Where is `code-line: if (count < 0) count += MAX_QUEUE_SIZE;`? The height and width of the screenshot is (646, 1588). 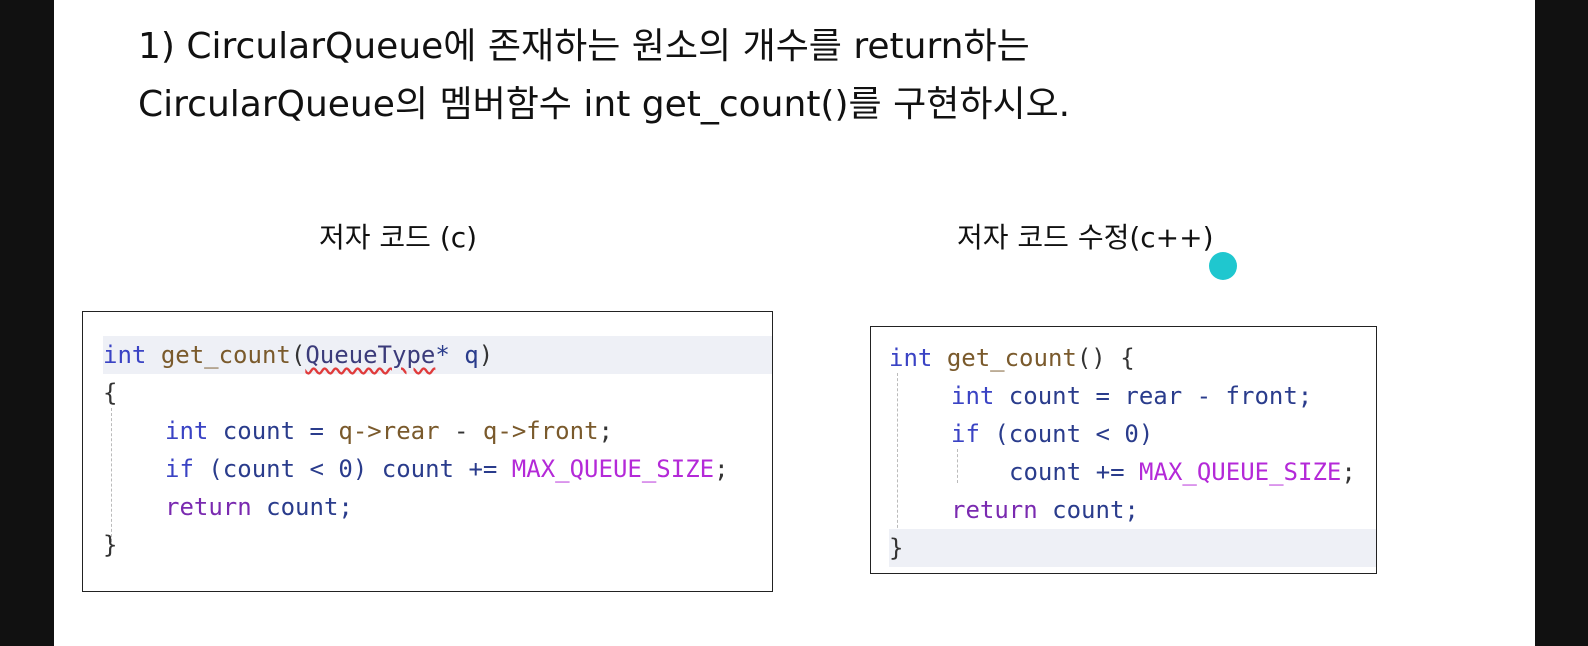
code-line: if (count < 0) count += MAX_QUEUE_SIZE; is located at coordinates (468, 469).